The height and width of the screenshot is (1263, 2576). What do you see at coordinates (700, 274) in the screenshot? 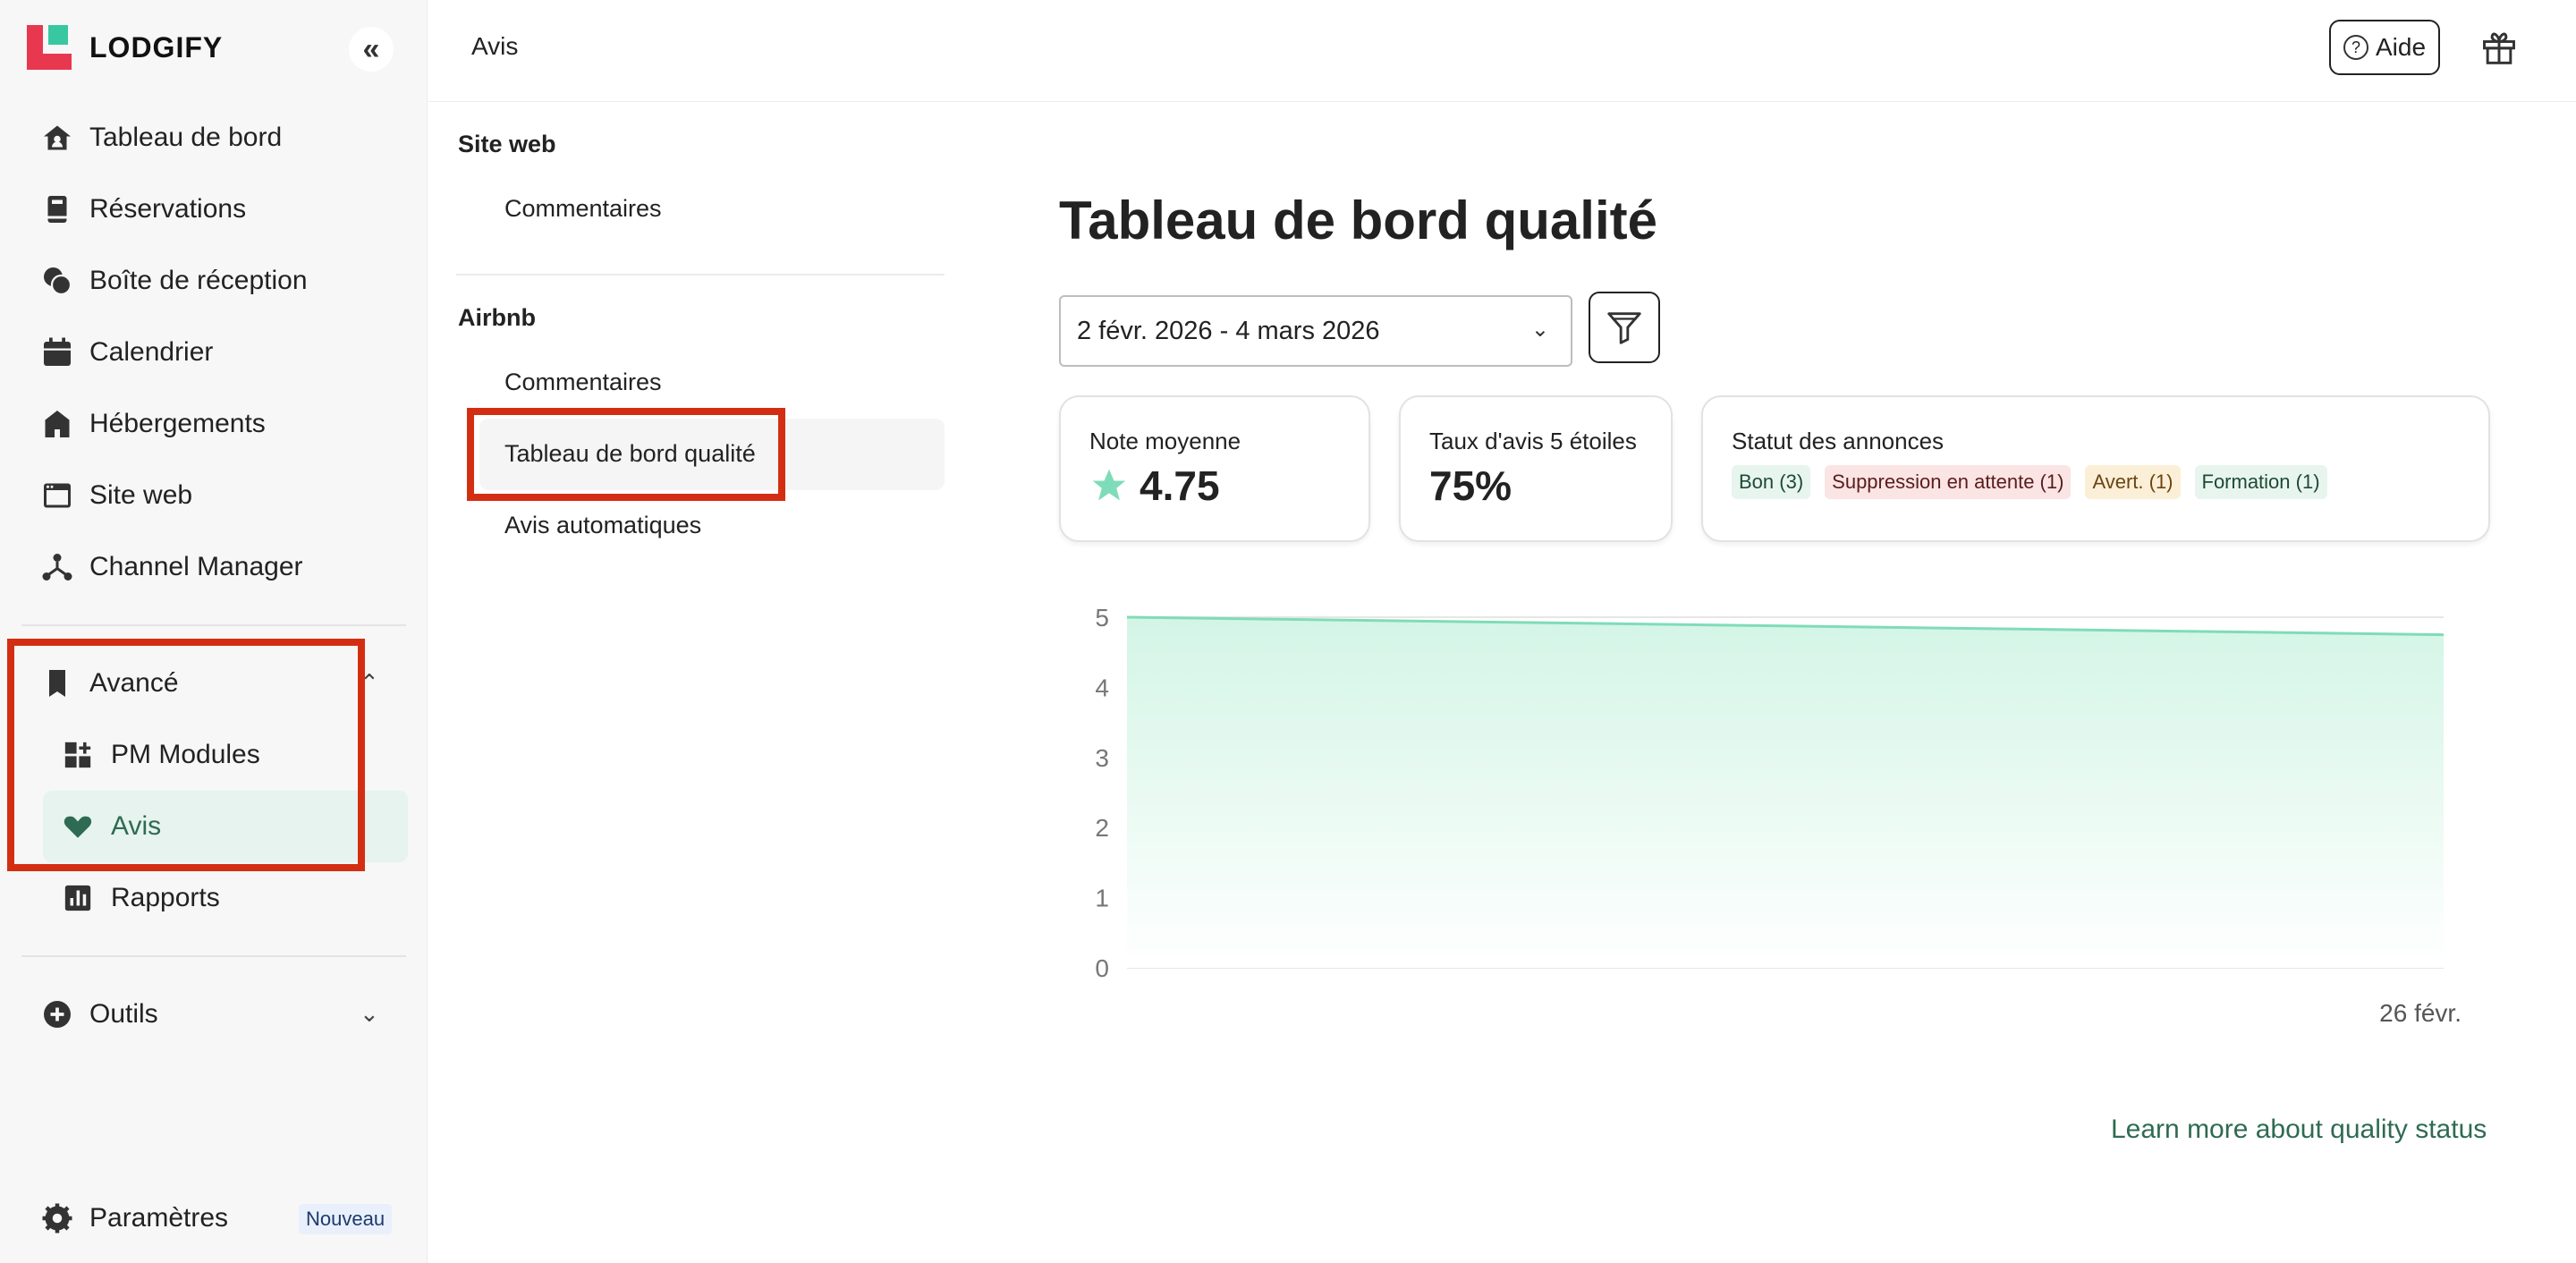
I see `subnav-divider` at bounding box center [700, 274].